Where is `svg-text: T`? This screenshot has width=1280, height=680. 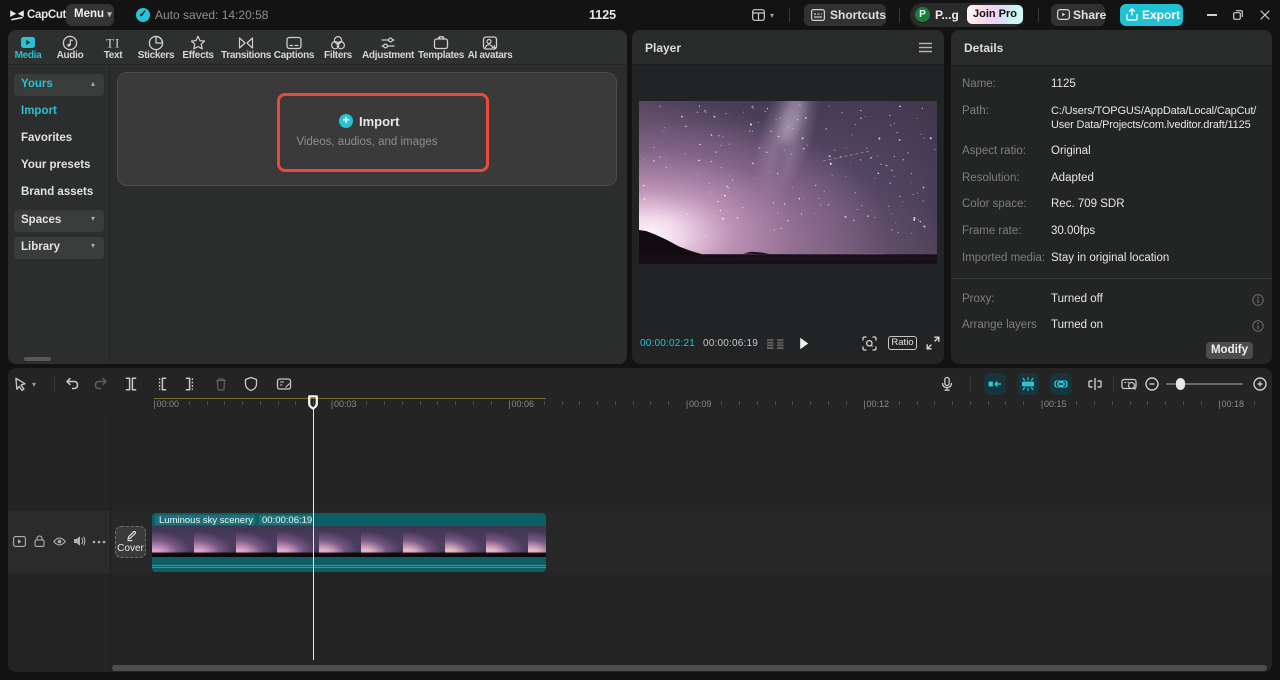
svg-text: T is located at coordinates (110, 43).